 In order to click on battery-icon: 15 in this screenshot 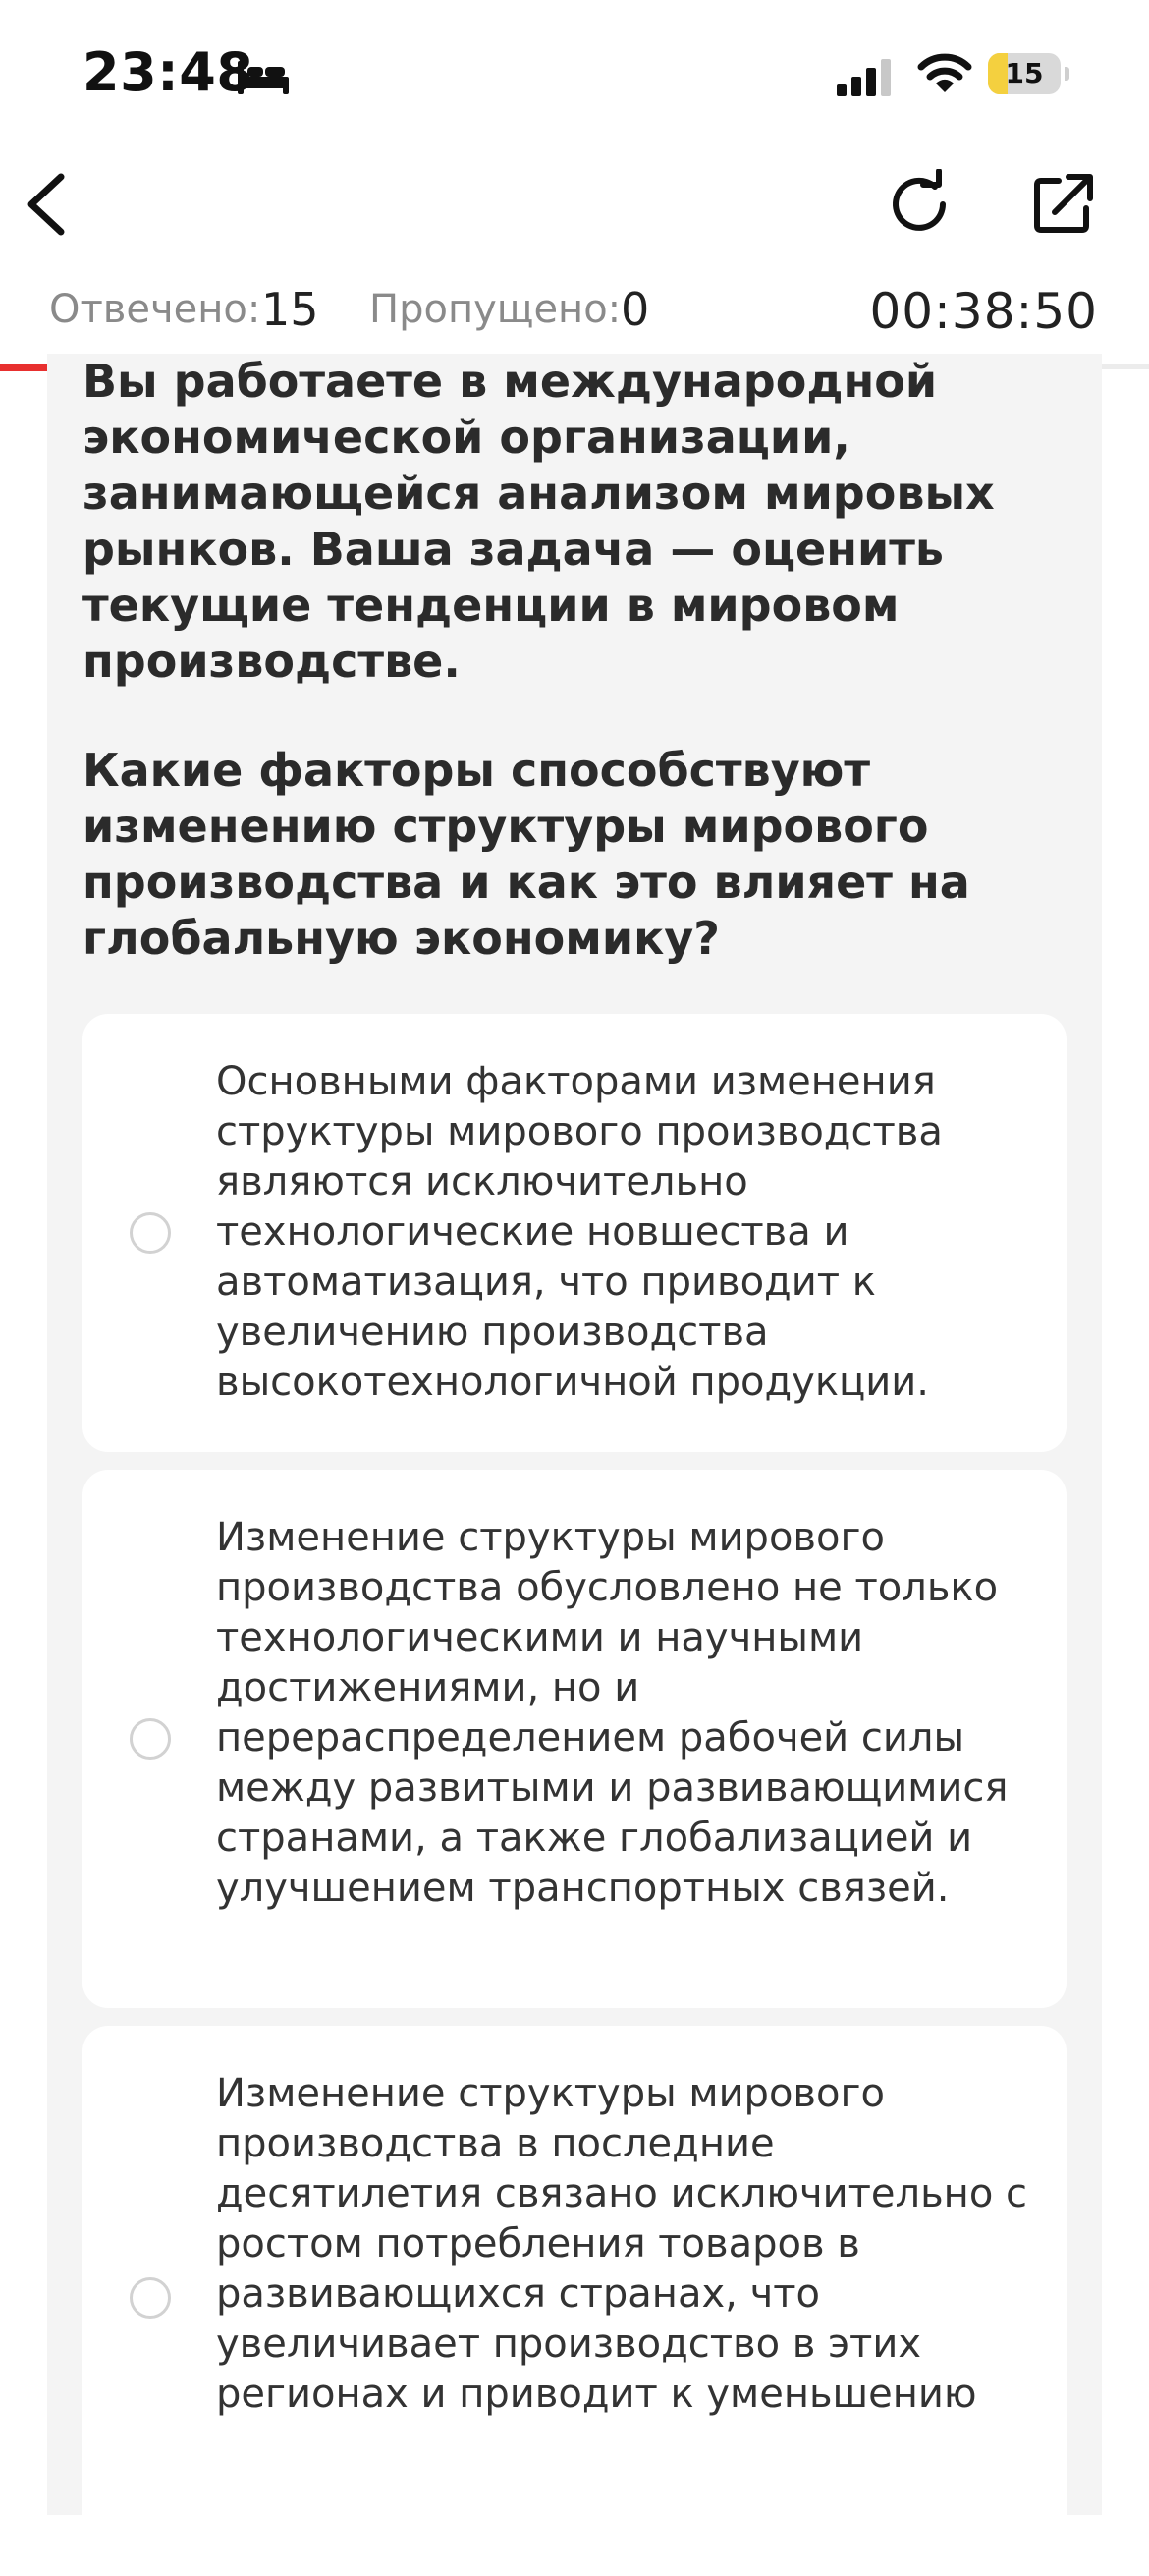, I will do `click(1028, 73)`.